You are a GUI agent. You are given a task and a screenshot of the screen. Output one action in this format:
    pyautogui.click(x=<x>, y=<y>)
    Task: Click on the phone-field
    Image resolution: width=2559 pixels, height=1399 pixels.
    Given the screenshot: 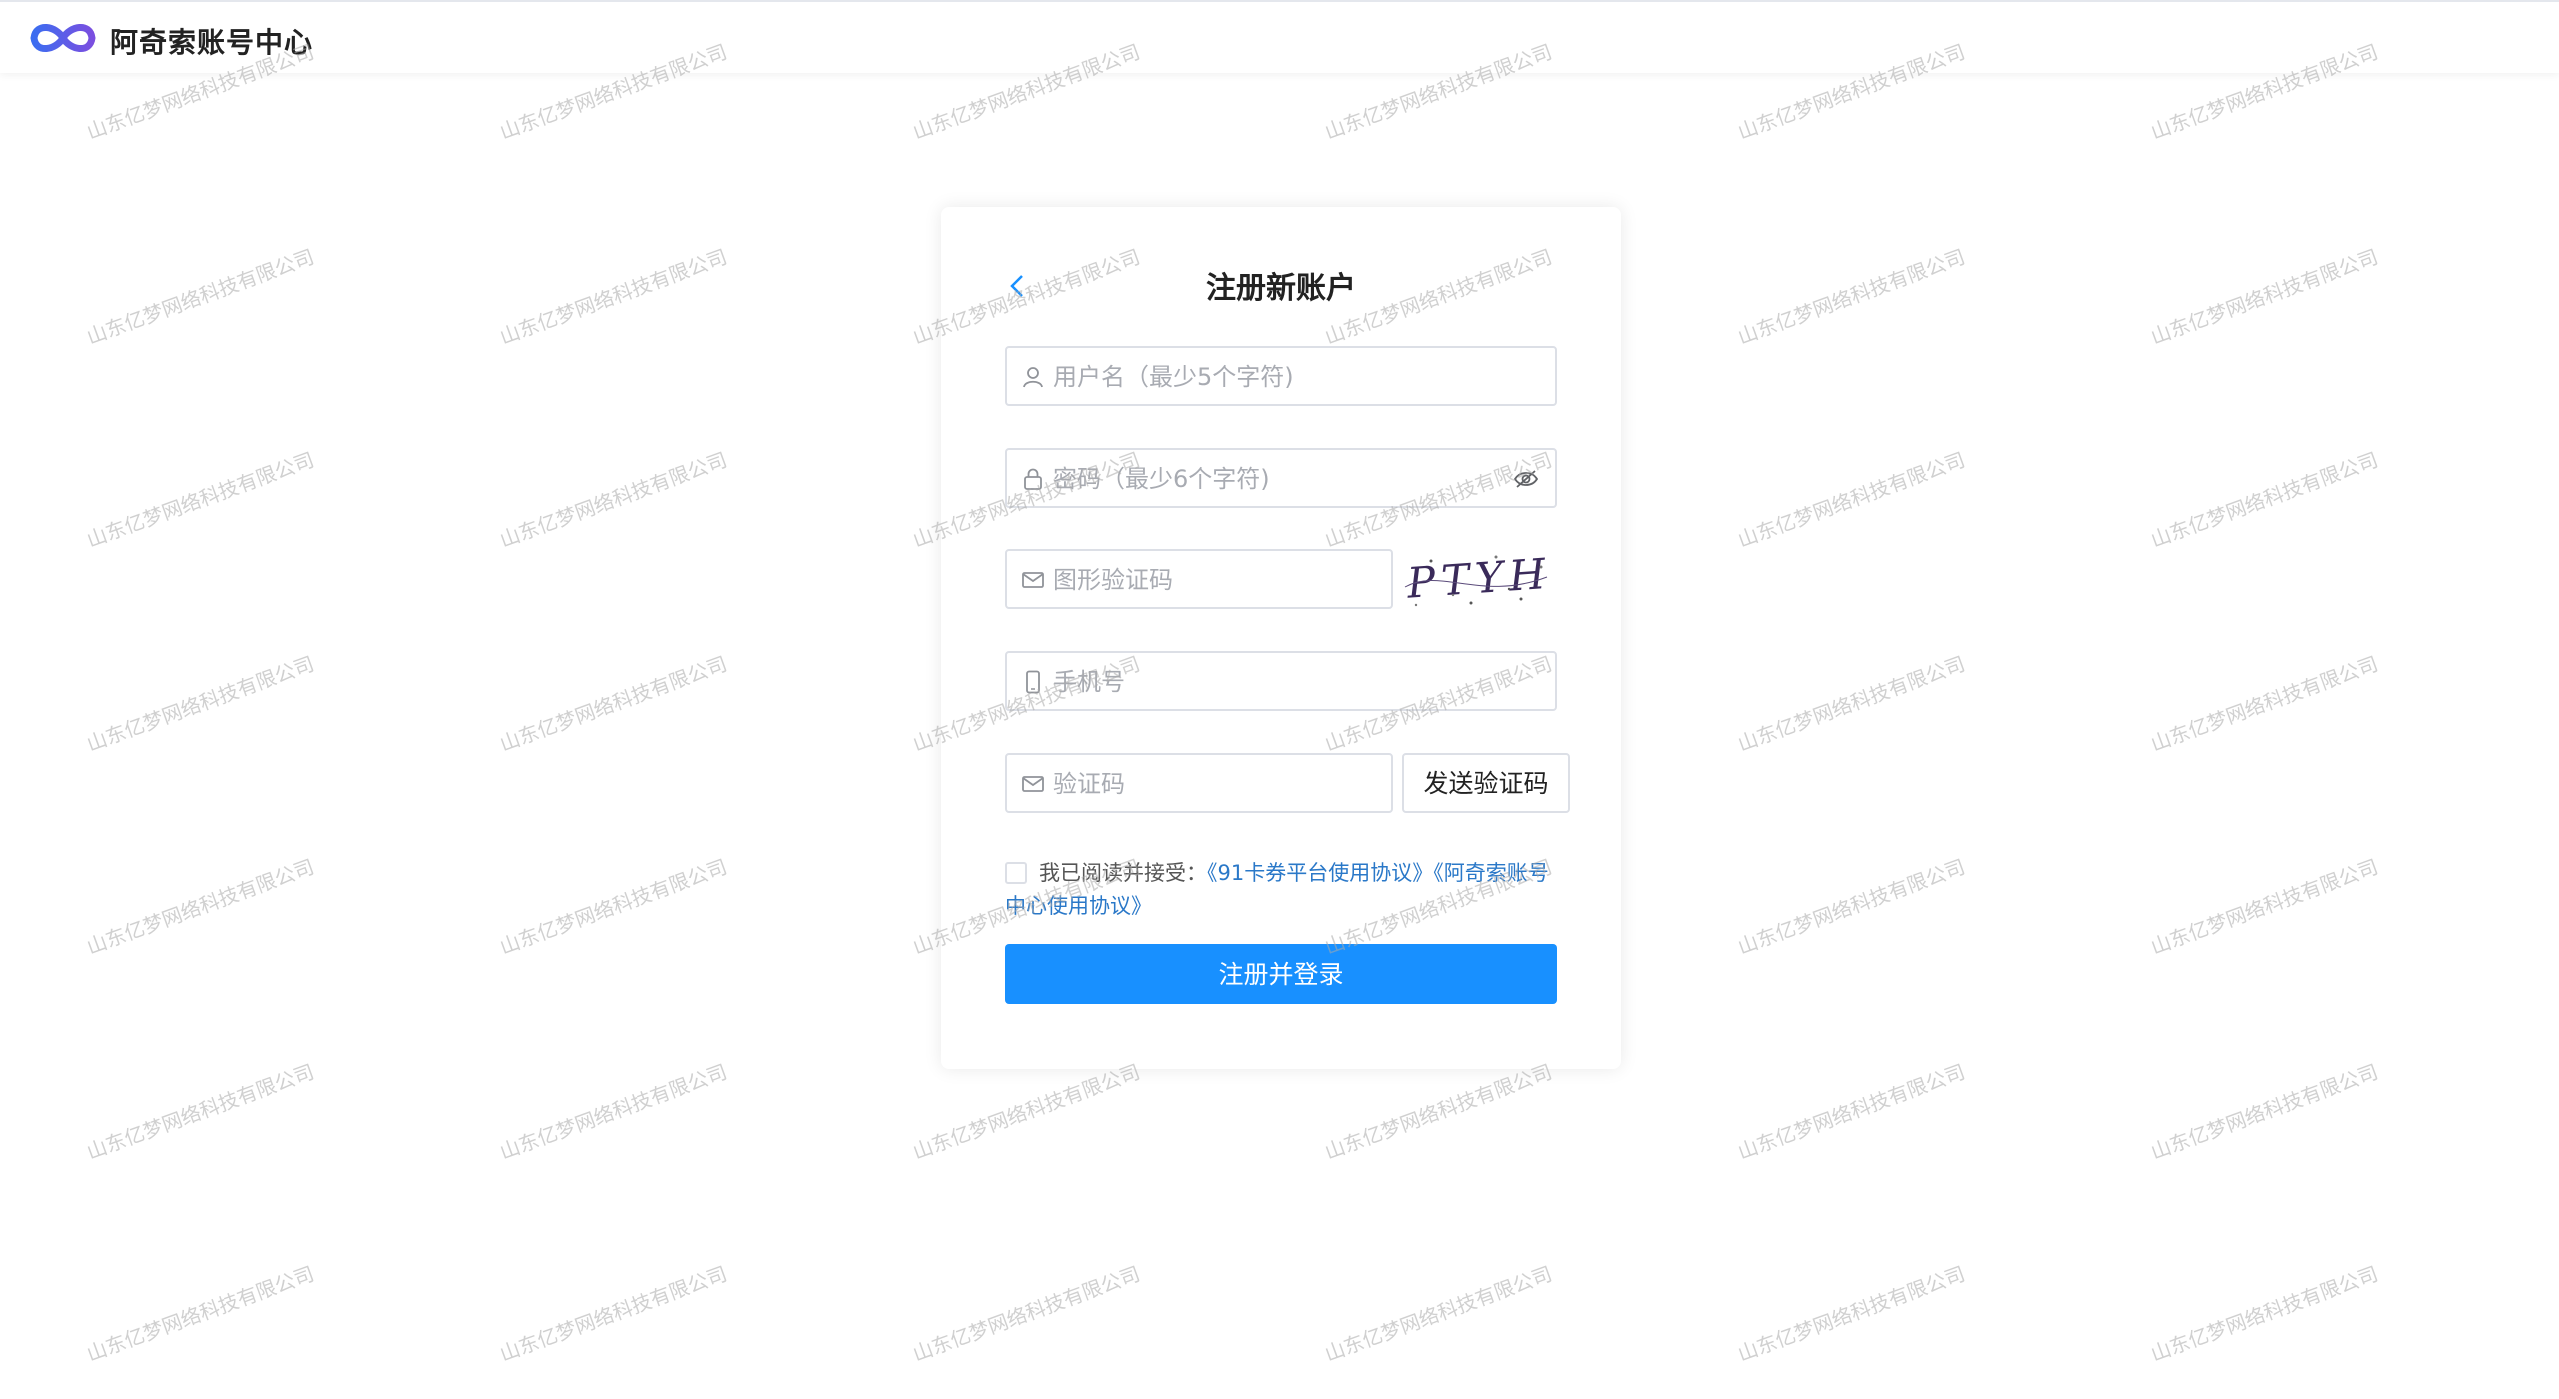 What is the action you would take?
    pyautogui.click(x=1281, y=681)
    